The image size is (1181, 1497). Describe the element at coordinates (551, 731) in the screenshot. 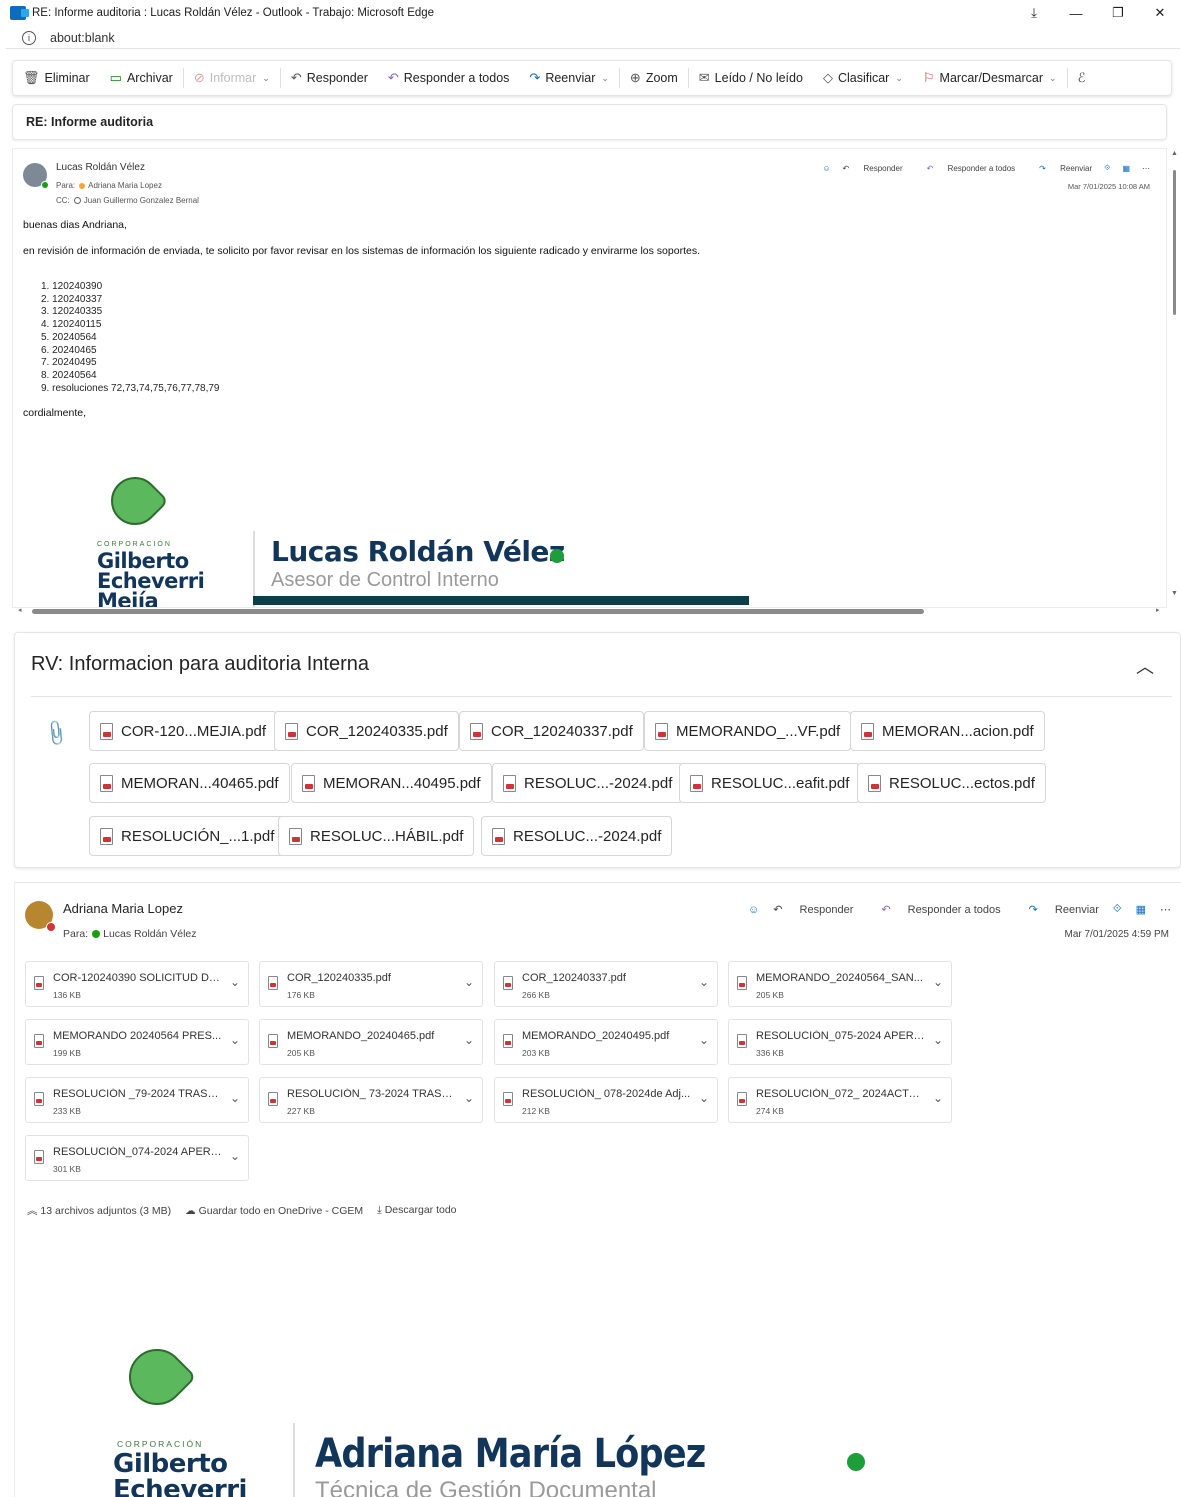

I see `attachment-chip: COR_120240337.pdf` at that location.